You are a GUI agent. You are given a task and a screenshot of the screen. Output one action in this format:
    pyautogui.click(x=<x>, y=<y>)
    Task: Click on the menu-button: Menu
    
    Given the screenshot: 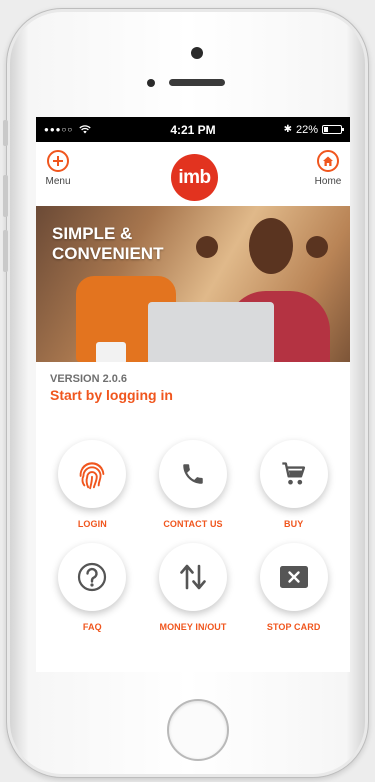 What is the action you would take?
    pyautogui.click(x=58, y=168)
    